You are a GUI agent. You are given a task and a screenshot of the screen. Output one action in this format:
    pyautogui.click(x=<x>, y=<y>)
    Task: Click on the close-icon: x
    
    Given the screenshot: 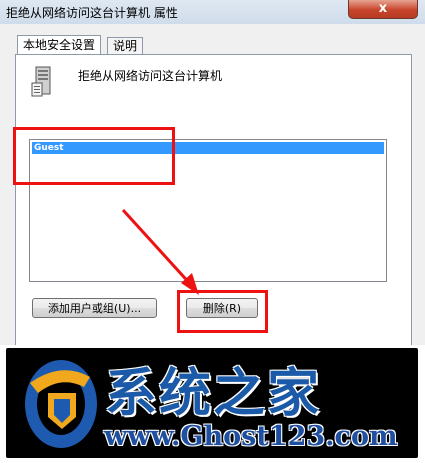 What is the action you would take?
    pyautogui.click(x=383, y=8)
    